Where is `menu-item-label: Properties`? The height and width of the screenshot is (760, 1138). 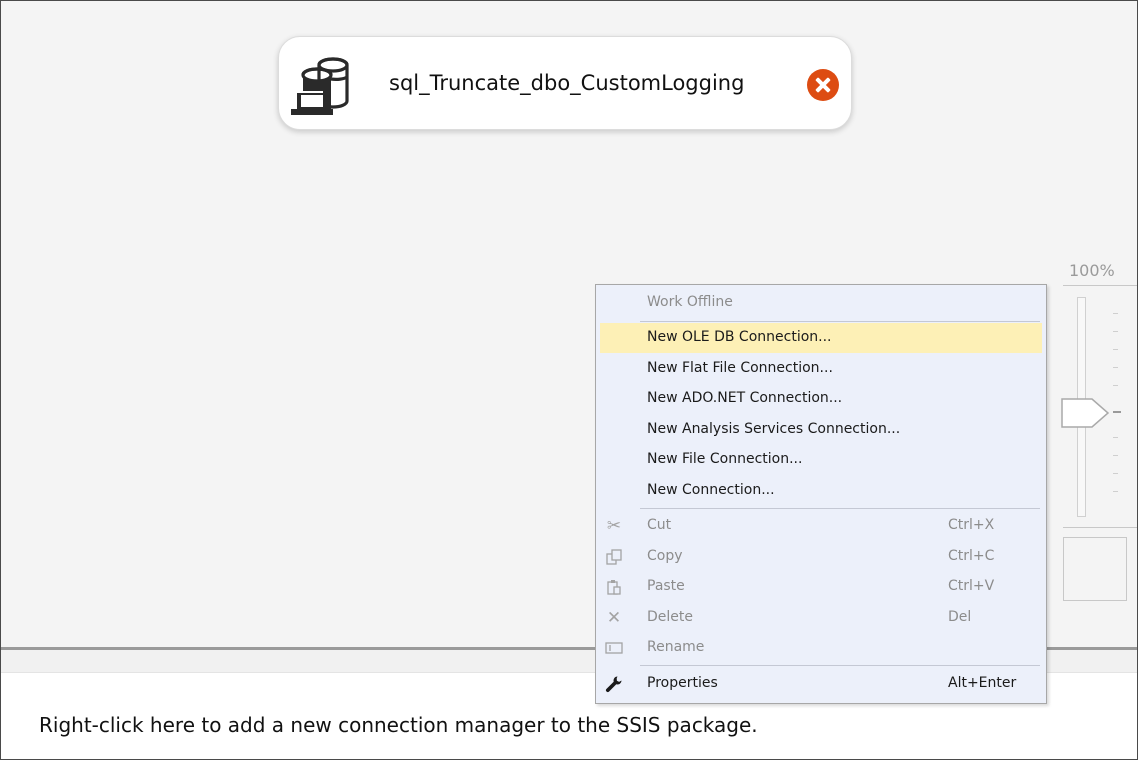 menu-item-label: Properties is located at coordinates (682, 683).